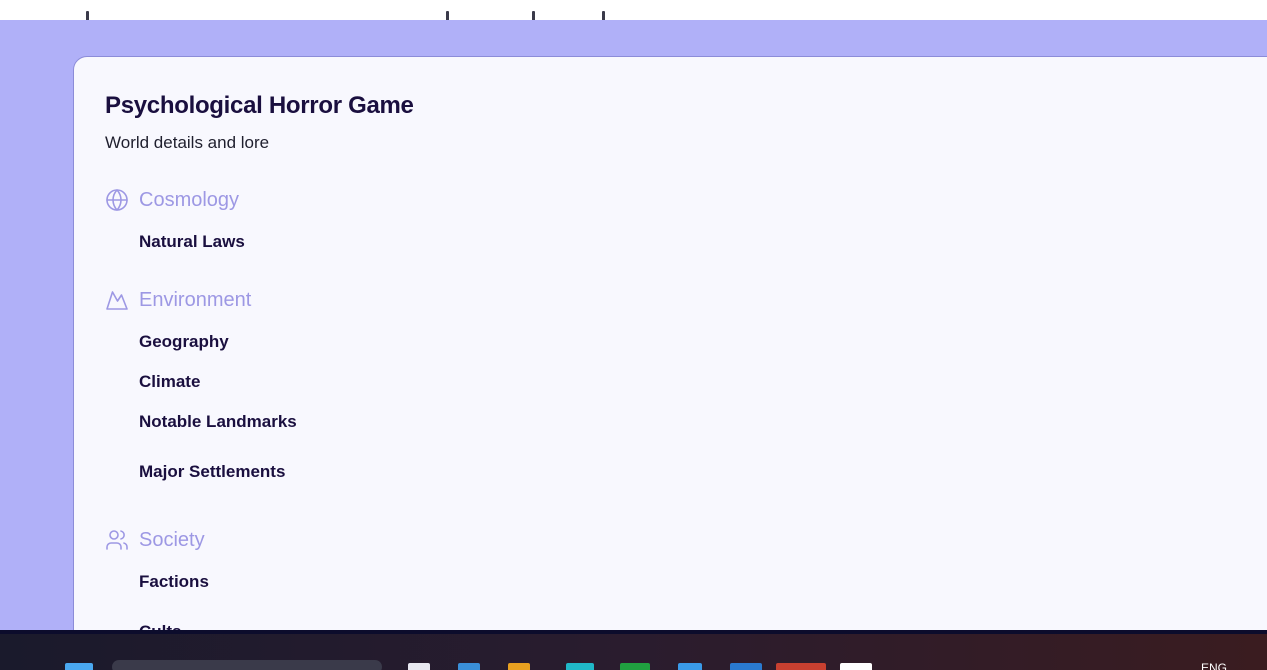  Describe the element at coordinates (174, 582) in the screenshot. I see `item-factions: Factions` at that location.